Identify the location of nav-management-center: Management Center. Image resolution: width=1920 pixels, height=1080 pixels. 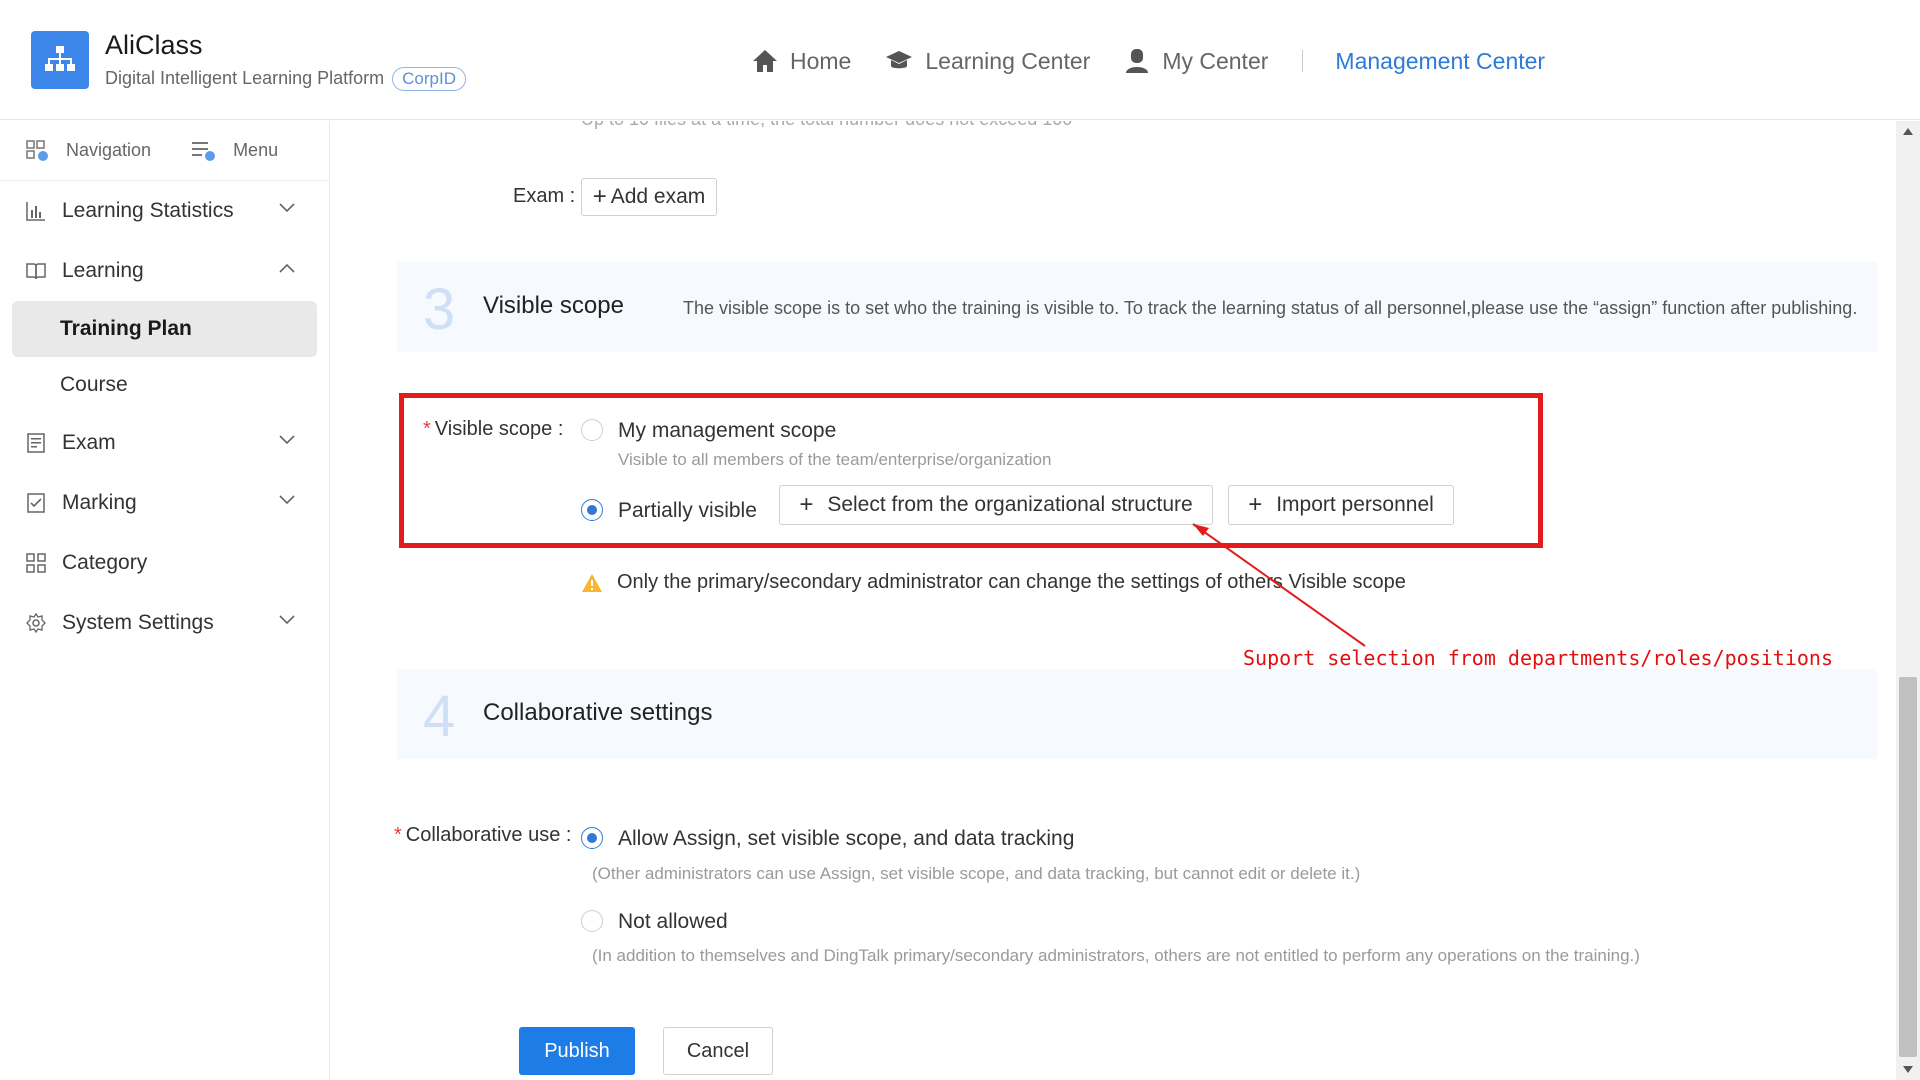
(1440, 61).